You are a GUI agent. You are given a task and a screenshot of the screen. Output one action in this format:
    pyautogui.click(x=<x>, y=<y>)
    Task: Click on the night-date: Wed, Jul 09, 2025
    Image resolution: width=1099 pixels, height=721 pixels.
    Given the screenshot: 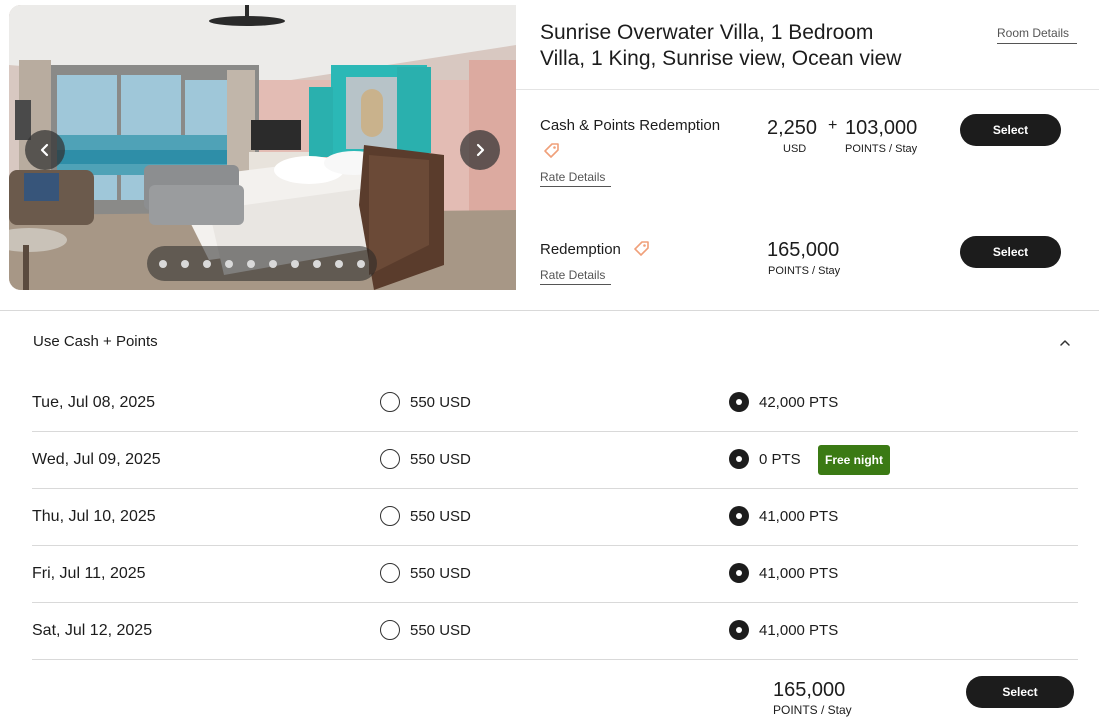 What is the action you would take?
    pyautogui.click(x=96, y=459)
    